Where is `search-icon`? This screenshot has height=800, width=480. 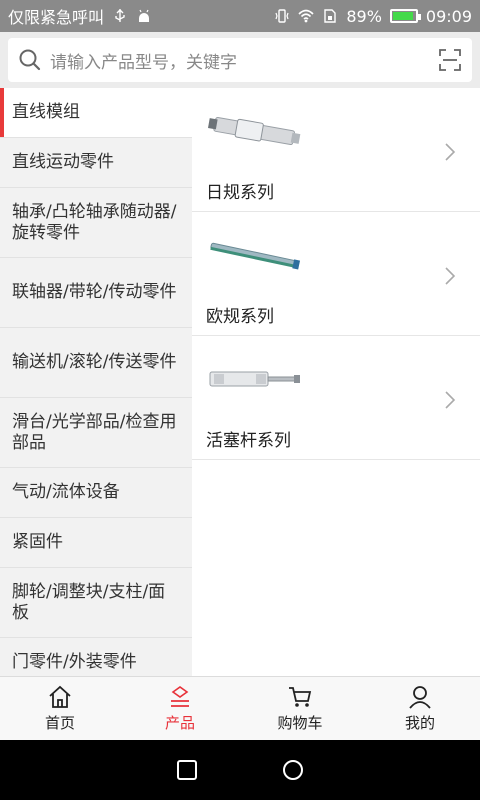
search-icon is located at coordinates (30, 60).